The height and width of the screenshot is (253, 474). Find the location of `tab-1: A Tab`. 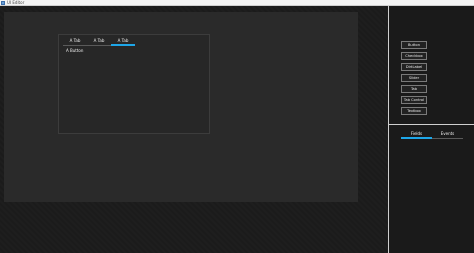

tab-1: A Tab is located at coordinates (75, 41).